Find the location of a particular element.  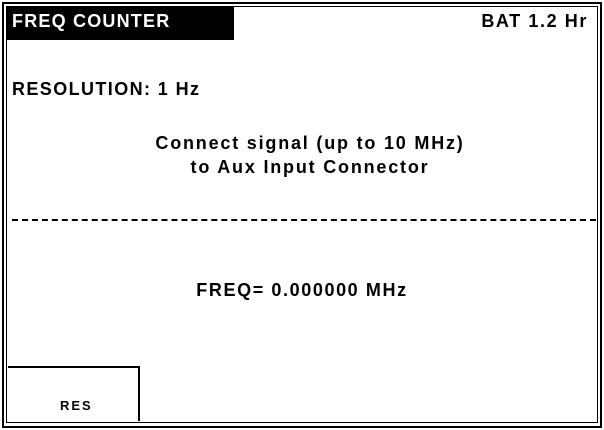

battery-status: BAT 1.2 Hr is located at coordinates (534, 21).